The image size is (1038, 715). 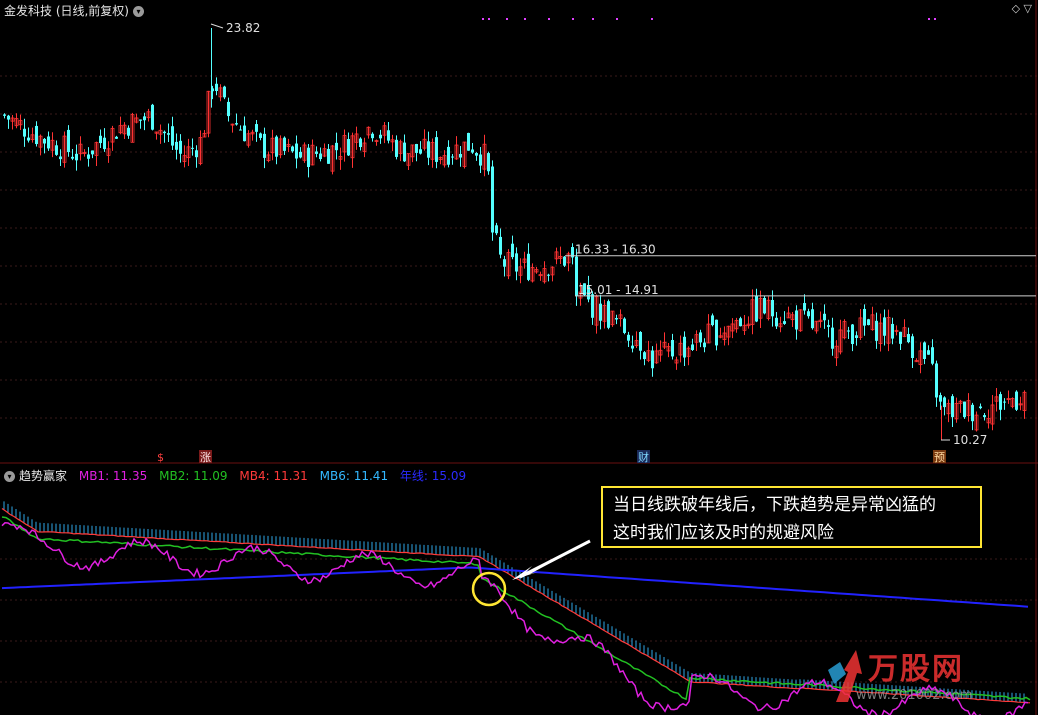 What do you see at coordinates (205, 457) in the screenshot?
I see `event-marker: 涨` at bounding box center [205, 457].